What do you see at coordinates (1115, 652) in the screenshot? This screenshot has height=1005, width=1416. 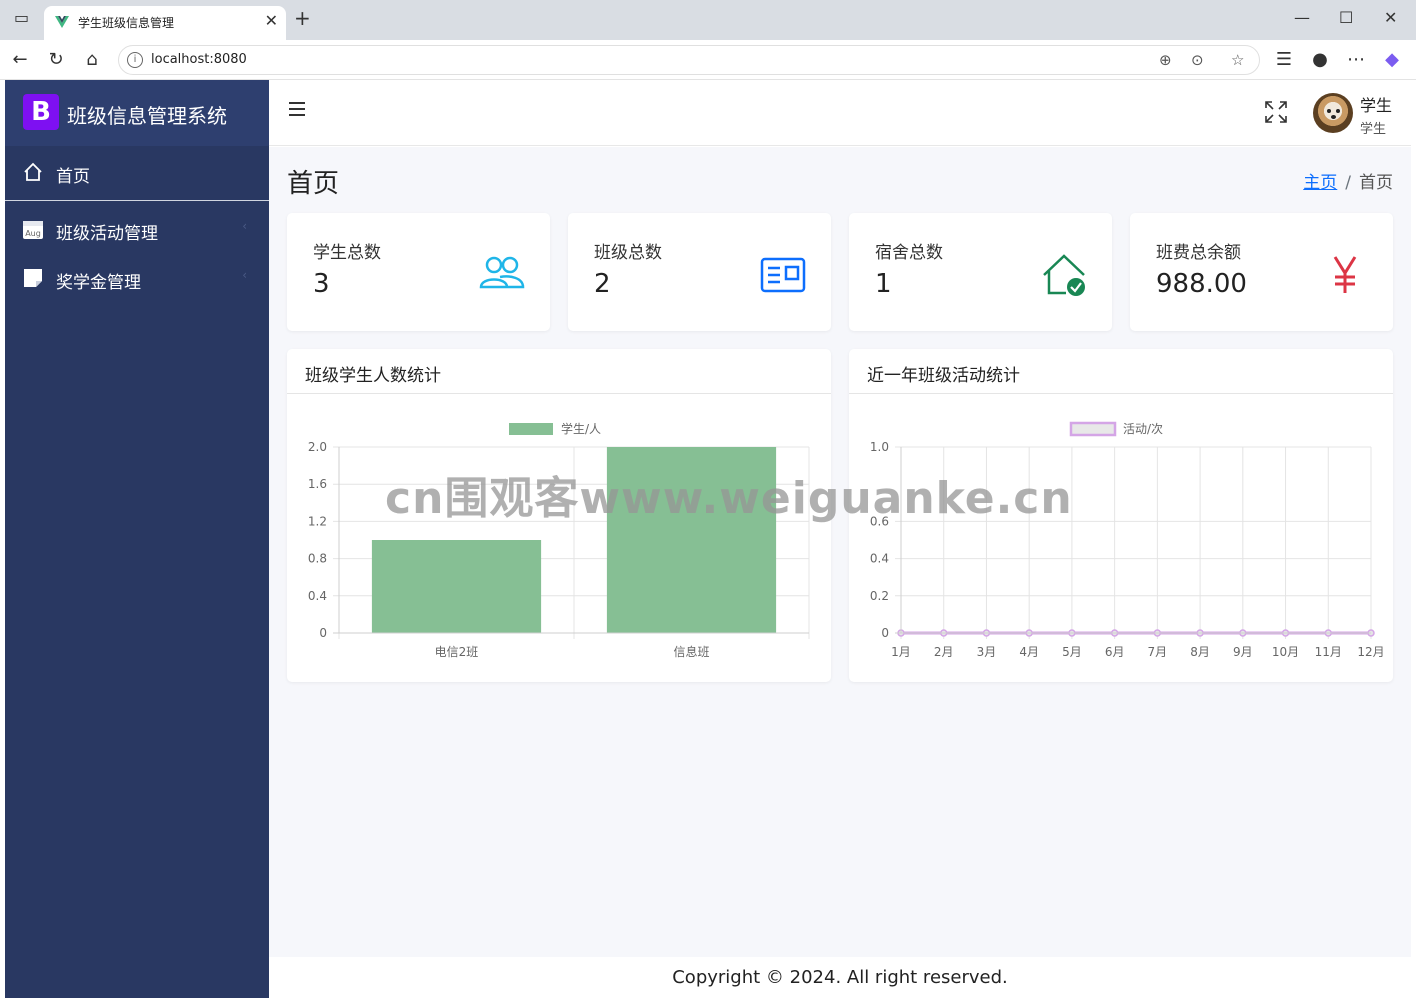 I see `x-tick-label: 6月` at bounding box center [1115, 652].